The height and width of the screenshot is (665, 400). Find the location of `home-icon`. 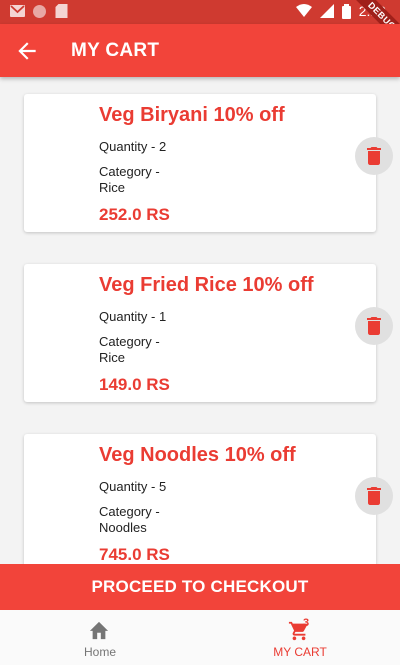

home-icon is located at coordinates (99, 630).